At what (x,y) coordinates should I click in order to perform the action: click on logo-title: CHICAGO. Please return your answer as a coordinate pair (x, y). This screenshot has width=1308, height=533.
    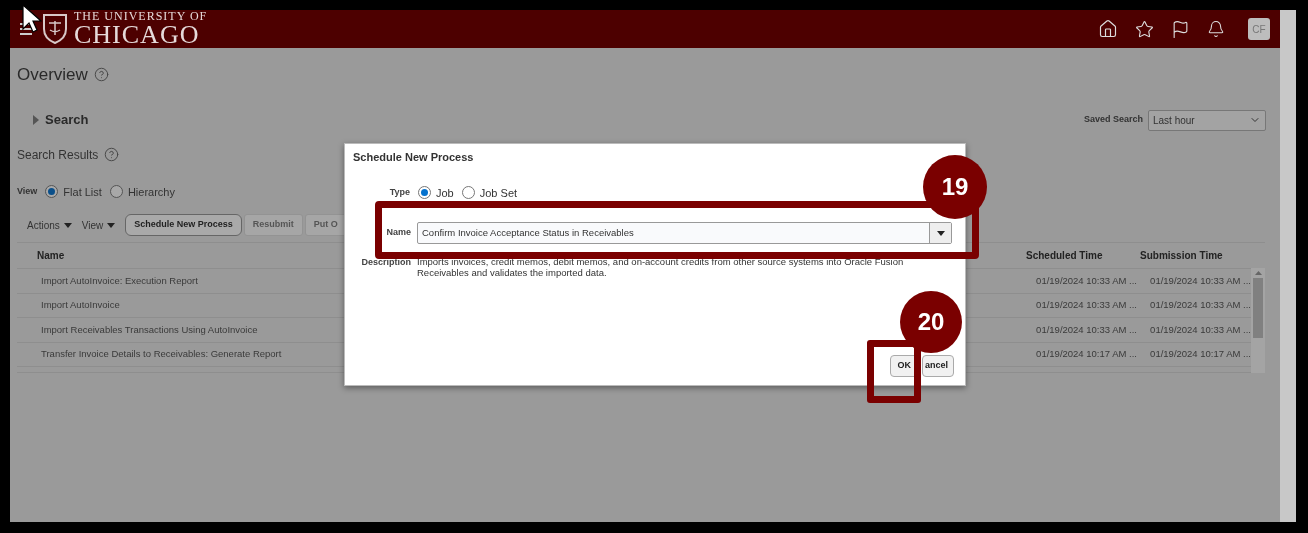
    Looking at the image, I should click on (137, 35).